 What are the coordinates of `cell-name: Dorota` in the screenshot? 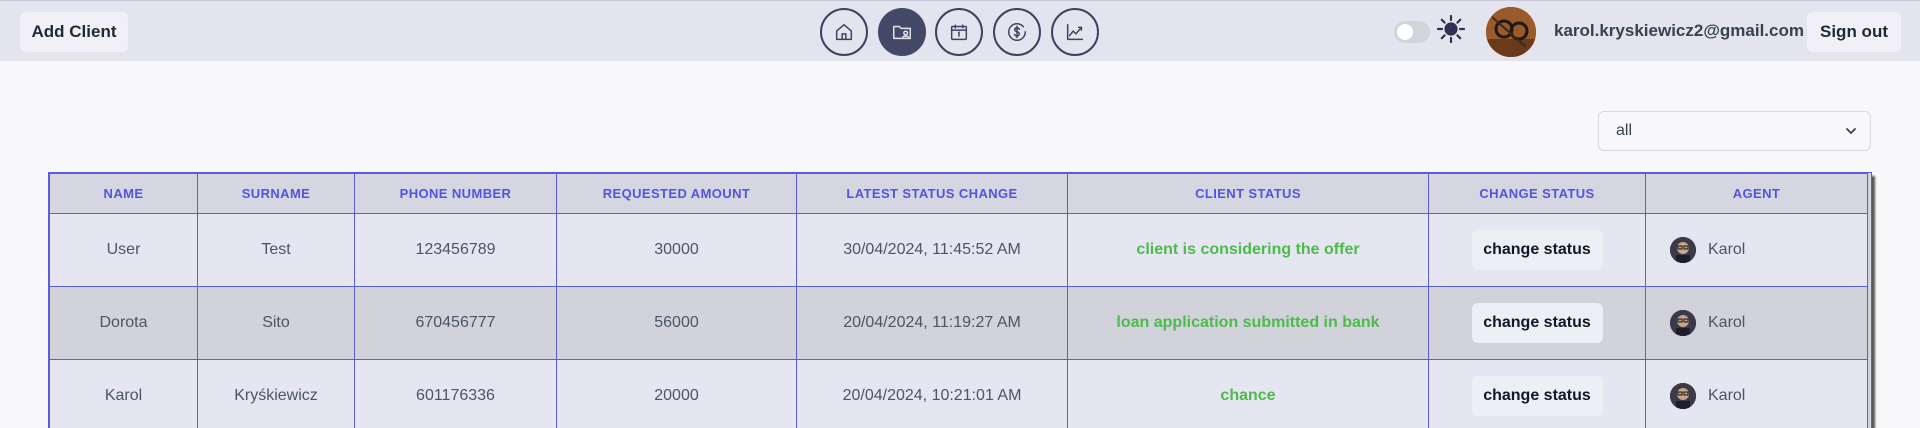 It's located at (123, 323).